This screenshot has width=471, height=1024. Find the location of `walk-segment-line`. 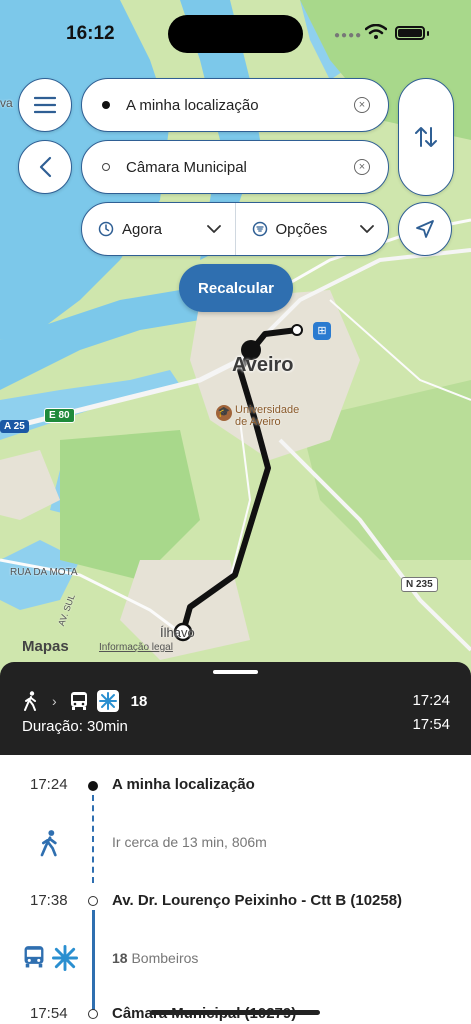

walk-segment-line is located at coordinates (93, 839).